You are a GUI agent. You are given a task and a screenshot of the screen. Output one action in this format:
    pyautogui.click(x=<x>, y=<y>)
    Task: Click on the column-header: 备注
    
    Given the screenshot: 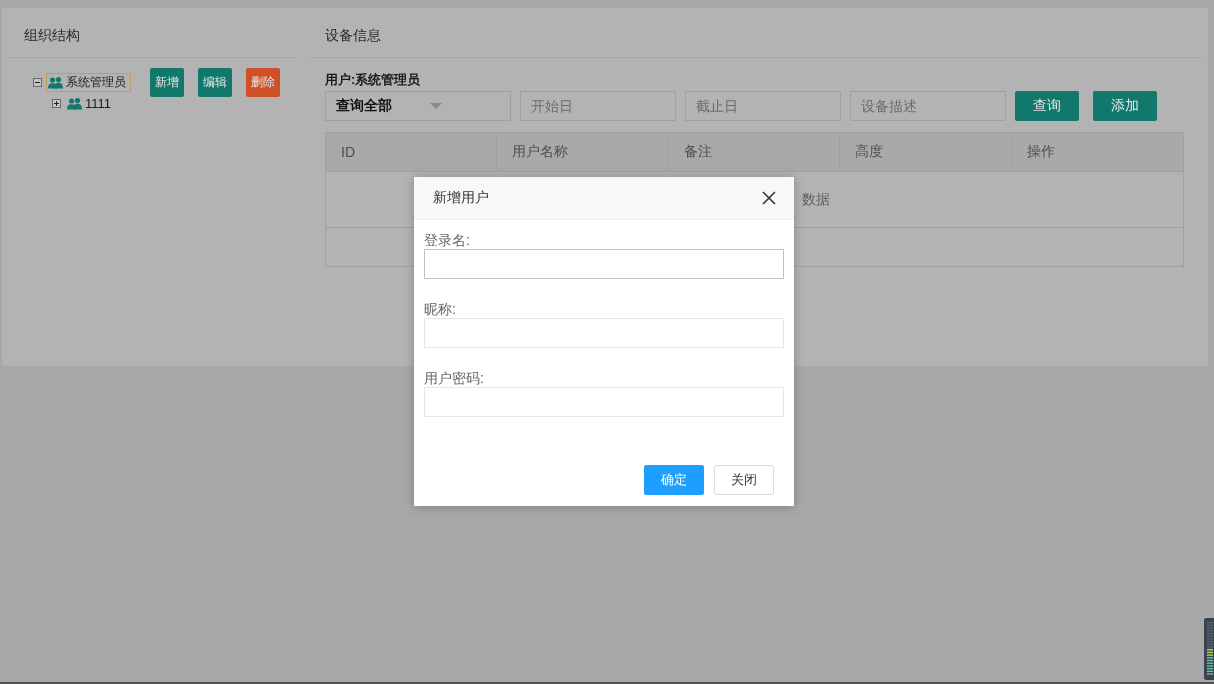 What is the action you would take?
    pyautogui.click(x=697, y=152)
    